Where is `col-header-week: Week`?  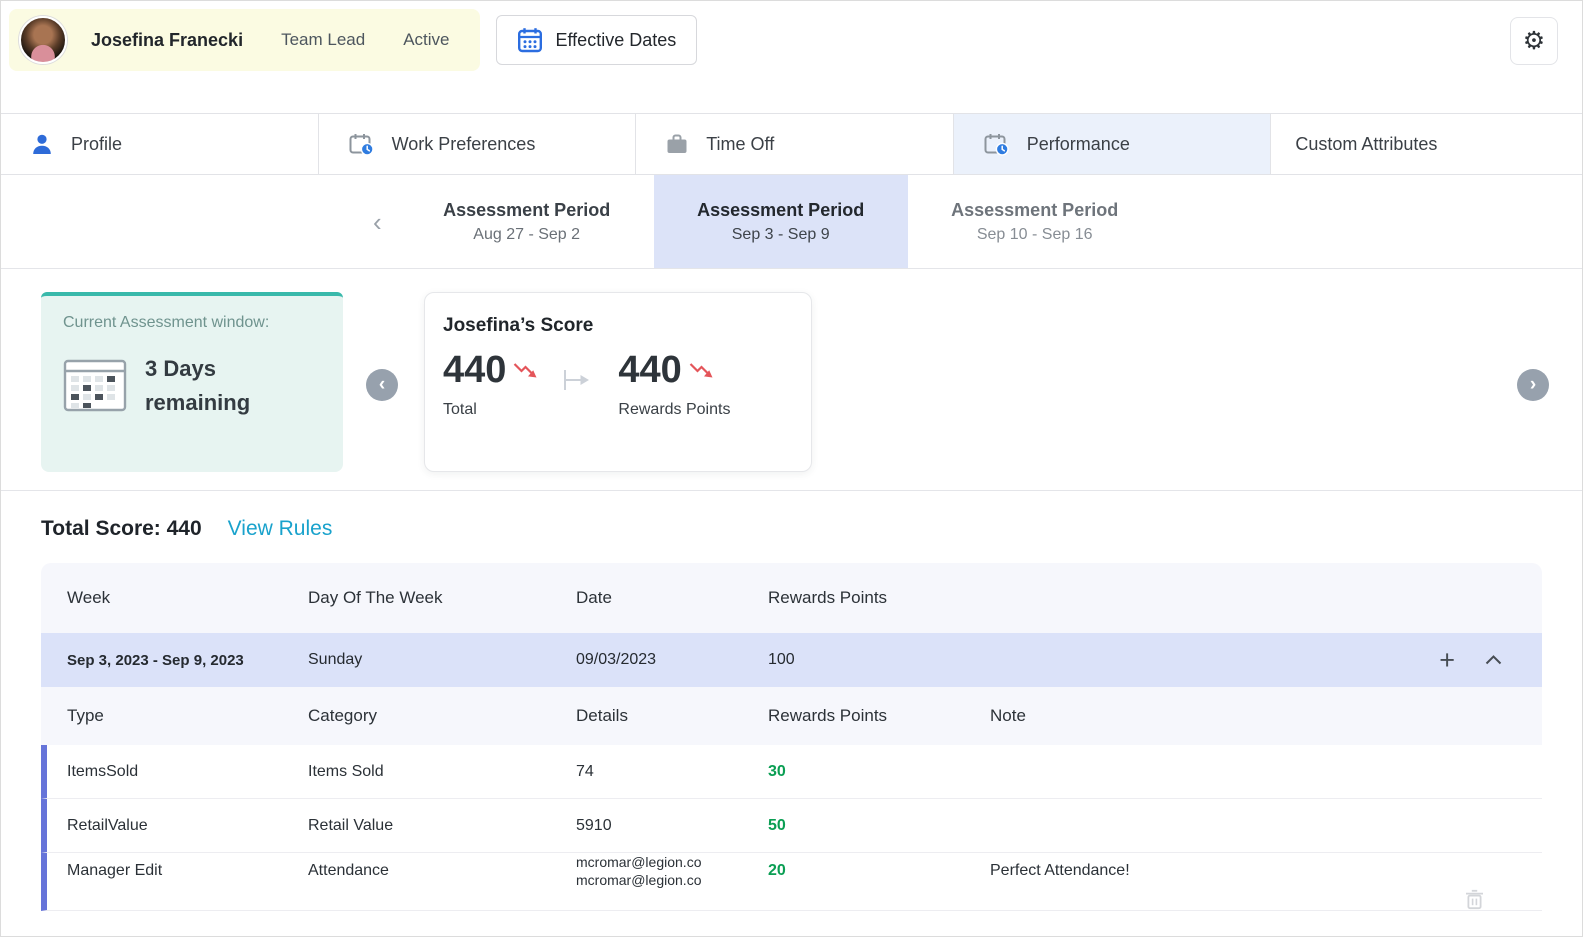 col-header-week: Week is located at coordinates (89, 597).